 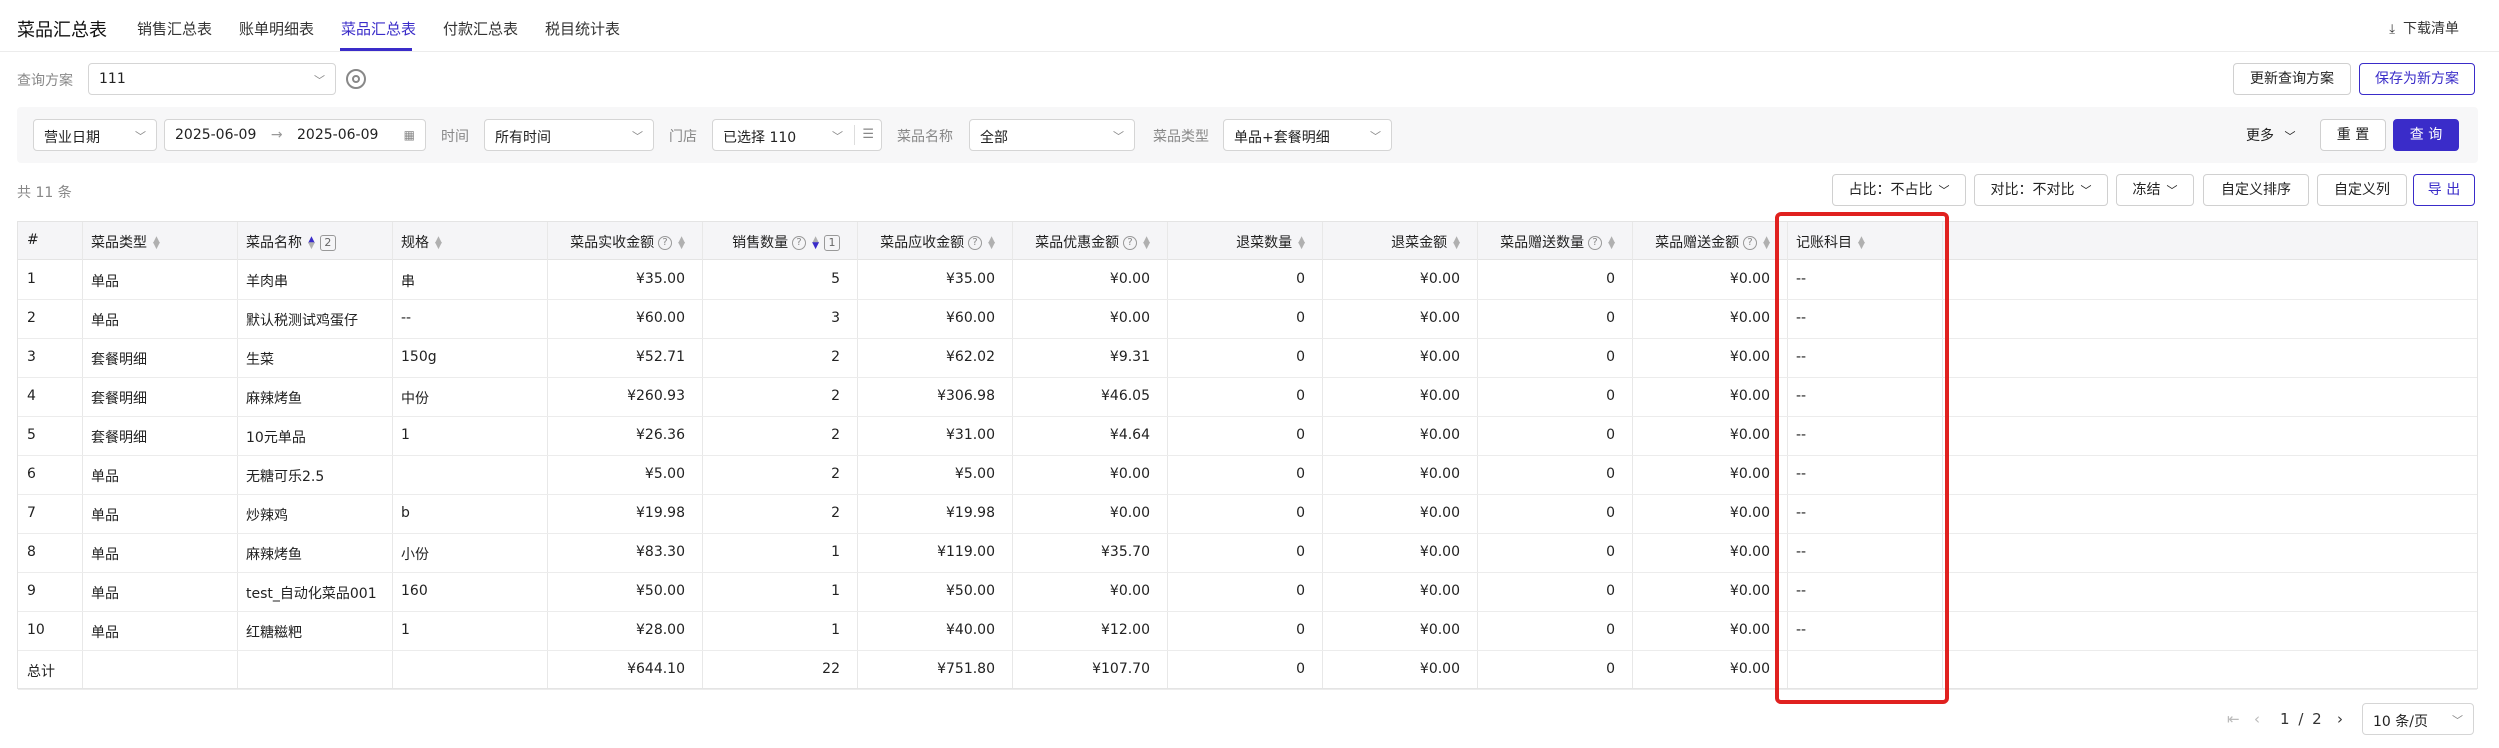 What do you see at coordinates (1270, 242) in the screenshot?
I see `header-return-qty: 退菜数量 ▲ ▼` at bounding box center [1270, 242].